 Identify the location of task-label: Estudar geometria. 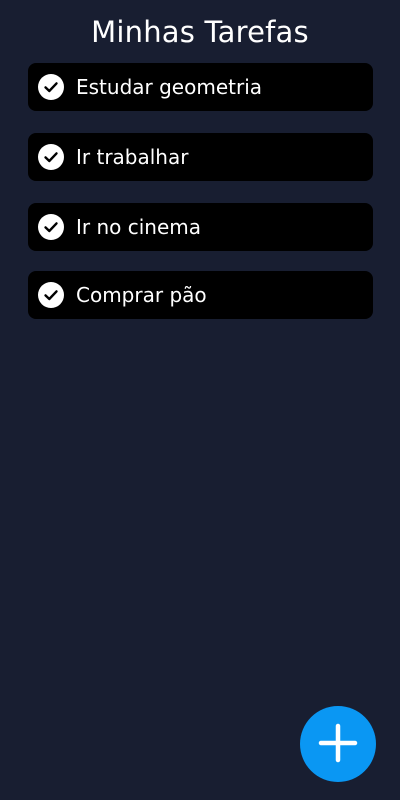
(169, 87).